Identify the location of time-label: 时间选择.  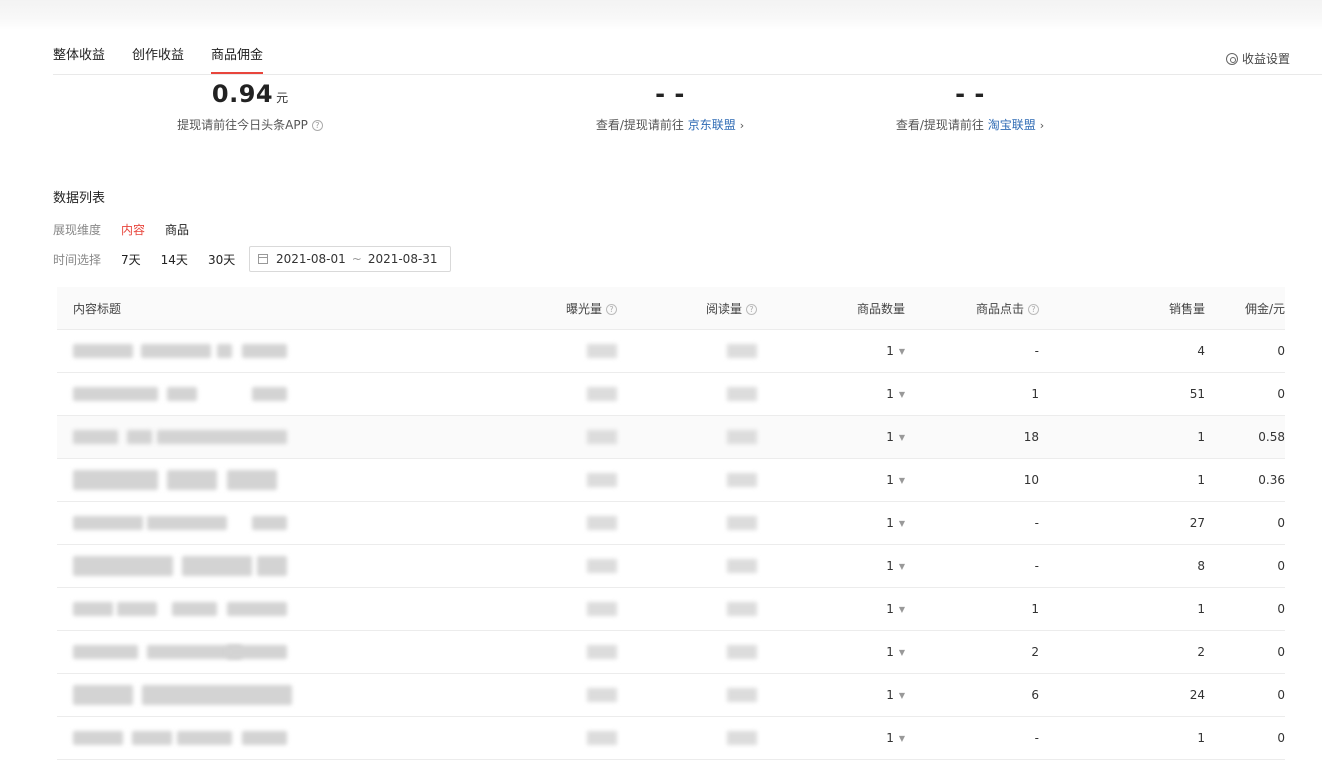
(77, 260).